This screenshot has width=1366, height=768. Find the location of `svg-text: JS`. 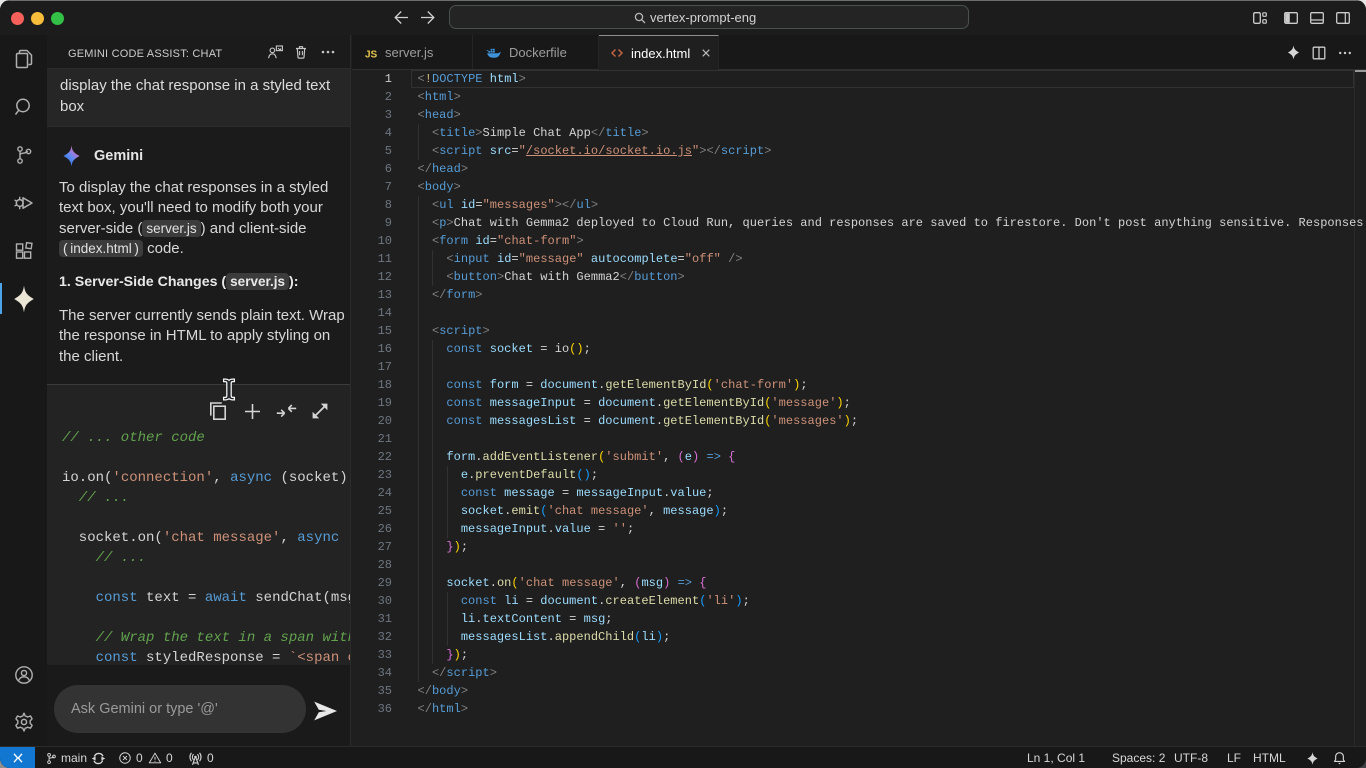

svg-text: JS is located at coordinates (371, 54).